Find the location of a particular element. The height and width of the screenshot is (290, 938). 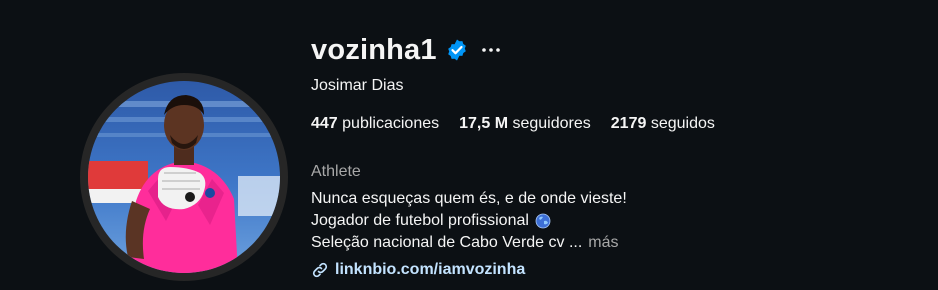

posts-count: 447 publicaciones is located at coordinates (375, 124).